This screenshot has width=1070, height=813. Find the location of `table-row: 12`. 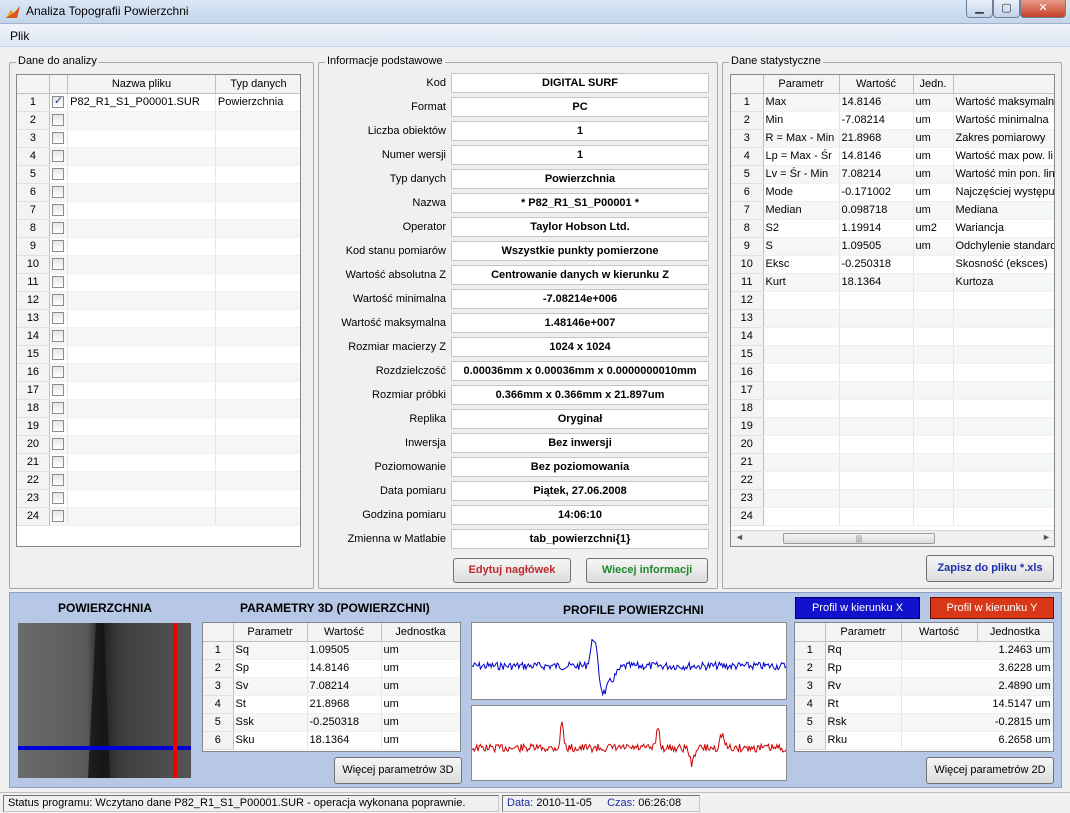

table-row: 12 is located at coordinates (892, 300).